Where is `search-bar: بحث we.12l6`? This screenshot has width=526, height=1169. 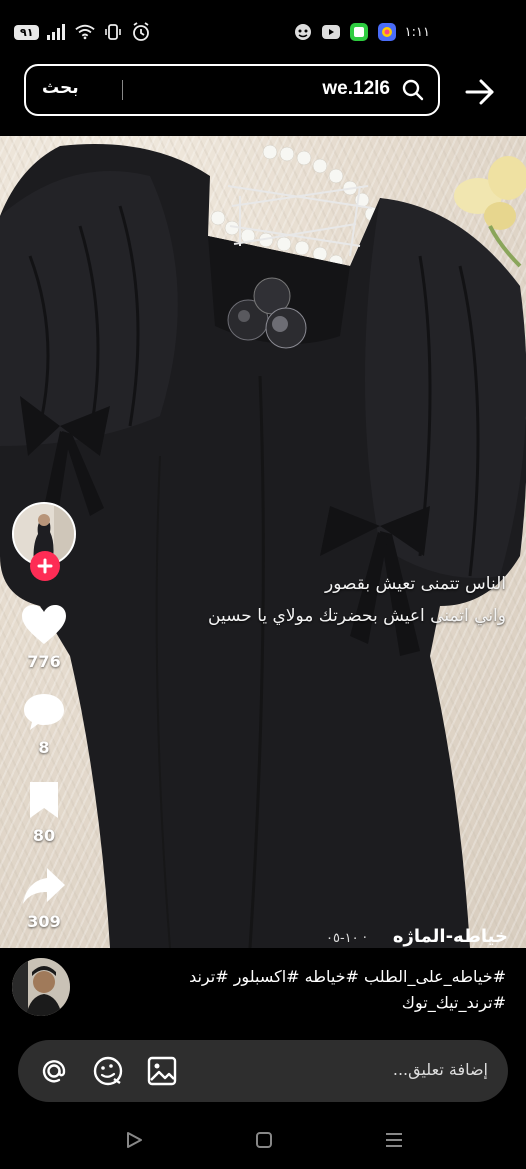 search-bar: بحث we.12l6 is located at coordinates (232, 90).